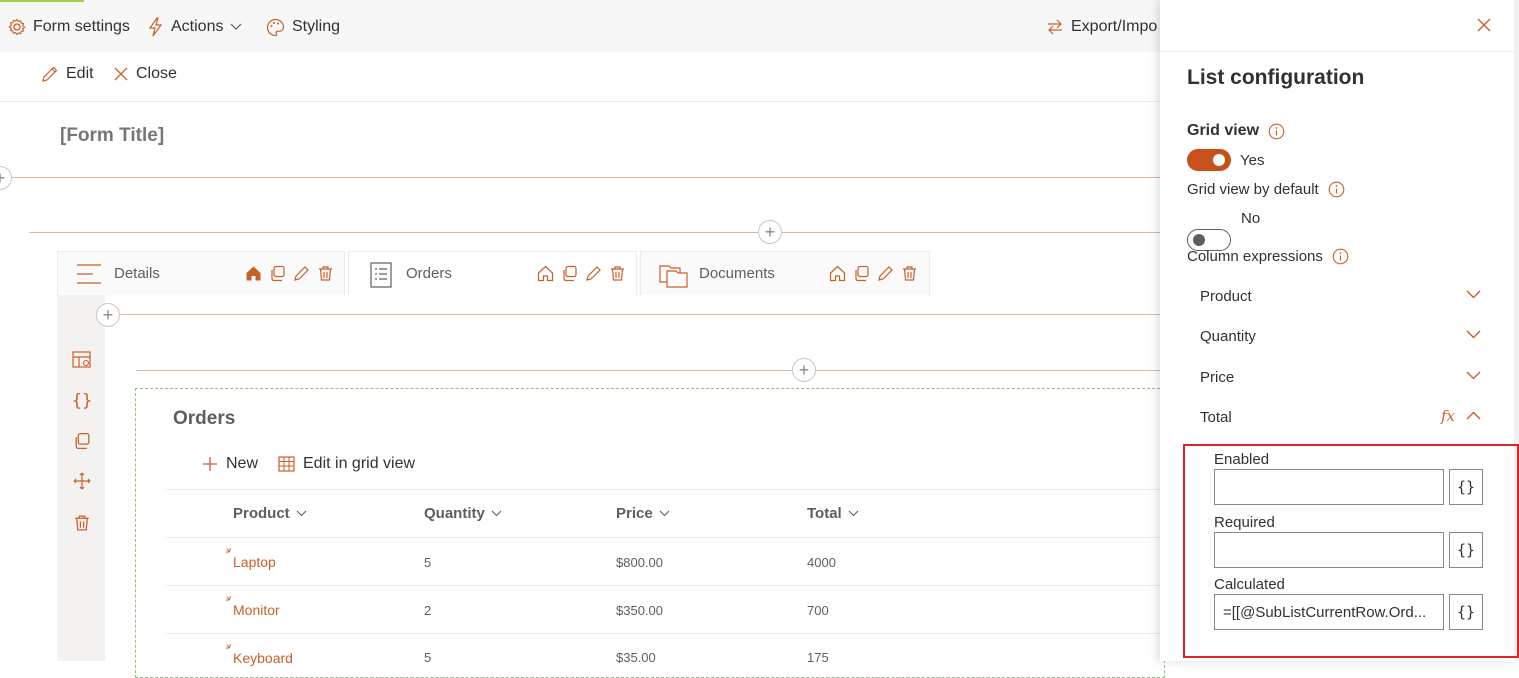  What do you see at coordinates (254, 562) in the screenshot?
I see `table-cell-product: Laptop` at bounding box center [254, 562].